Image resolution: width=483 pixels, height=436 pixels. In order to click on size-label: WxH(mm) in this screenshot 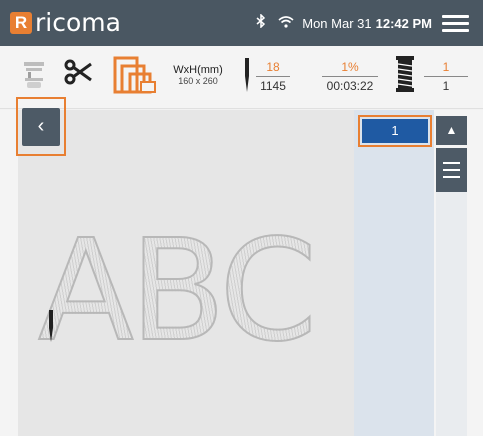, I will do `click(198, 70)`.